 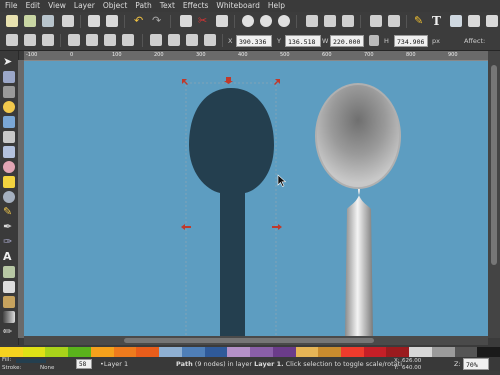 I want to click on text-font-icon: T, so click(x=438, y=21).